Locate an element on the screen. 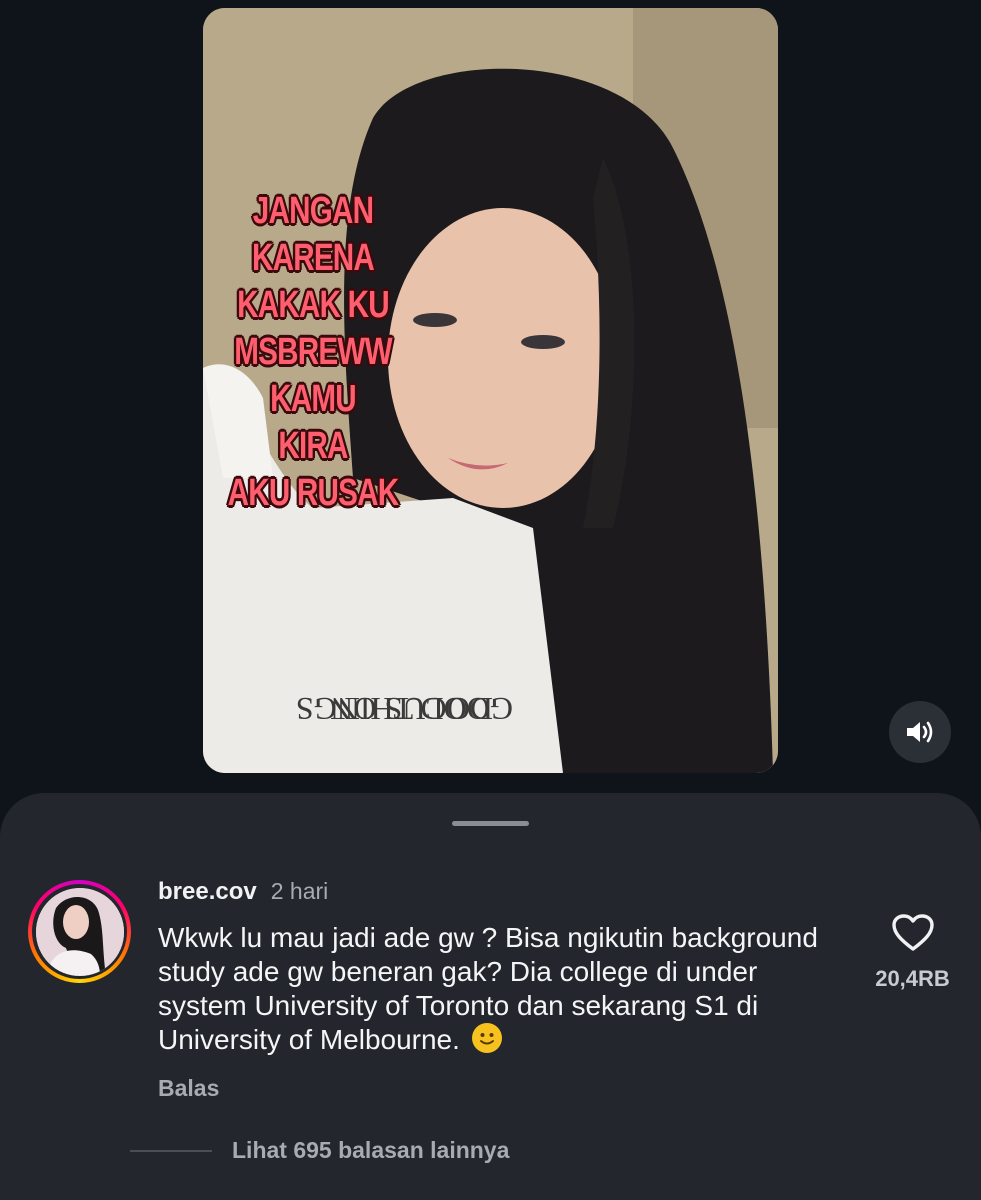 The height and width of the screenshot is (1200, 981). comment-header: bree.cov 2 hari is located at coordinates (243, 892).